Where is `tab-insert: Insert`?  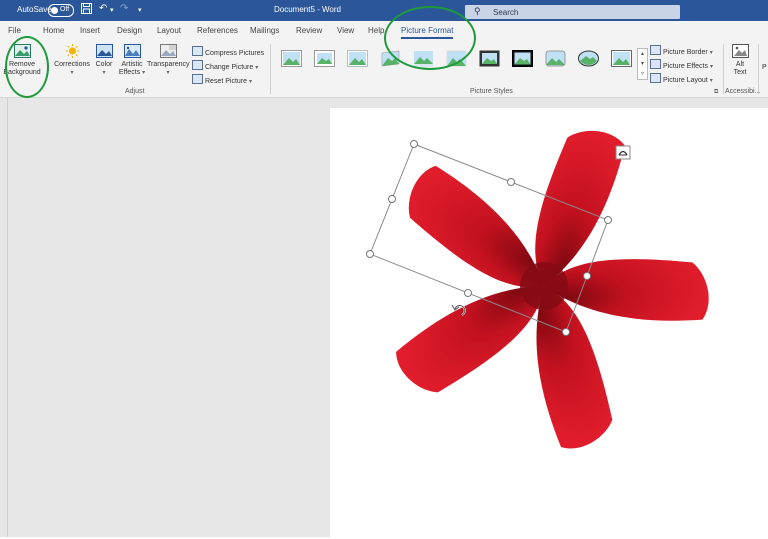 tab-insert: Insert is located at coordinates (90, 30).